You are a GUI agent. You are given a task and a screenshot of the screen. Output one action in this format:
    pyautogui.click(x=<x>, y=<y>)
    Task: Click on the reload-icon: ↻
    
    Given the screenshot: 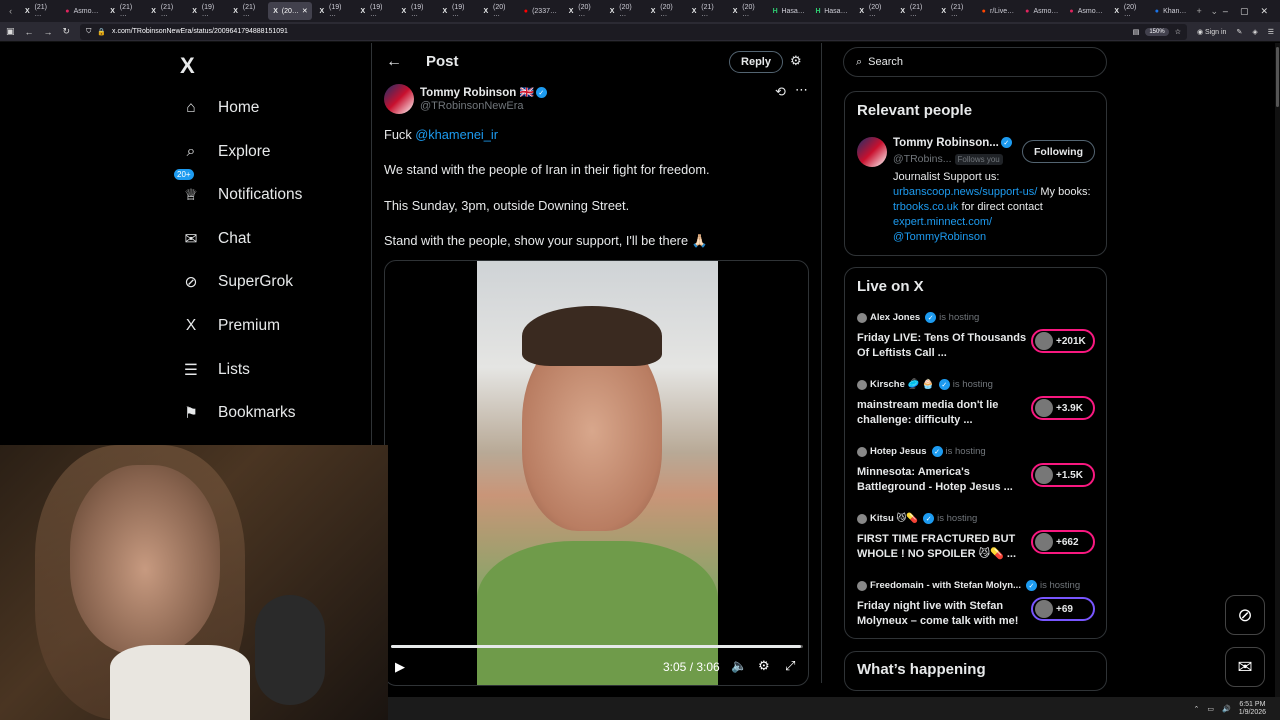 What is the action you would take?
    pyautogui.click(x=67, y=31)
    